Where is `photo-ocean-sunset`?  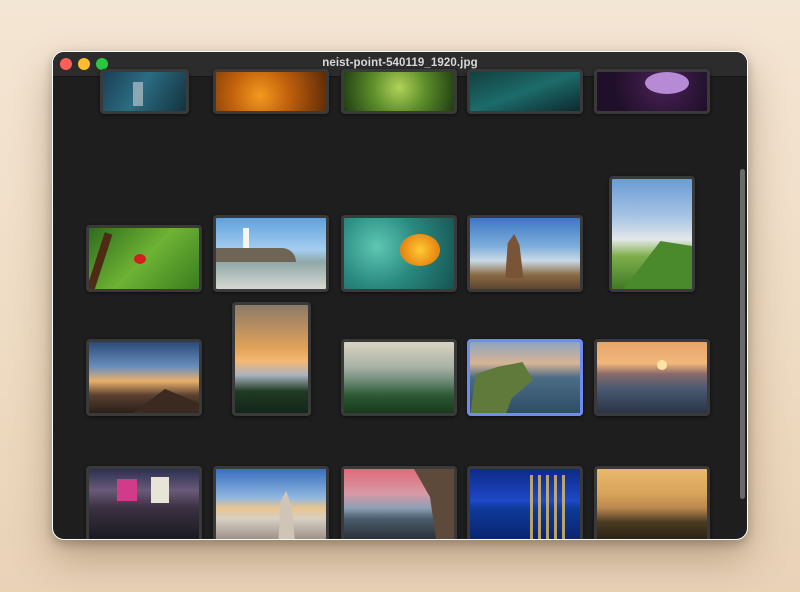 photo-ocean-sunset is located at coordinates (652, 377).